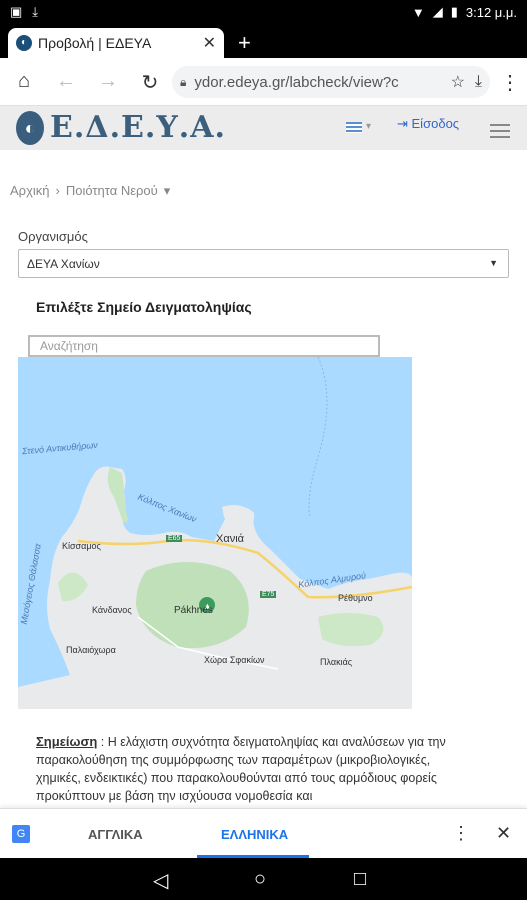  I want to click on forward-icon: →, so click(108, 81).